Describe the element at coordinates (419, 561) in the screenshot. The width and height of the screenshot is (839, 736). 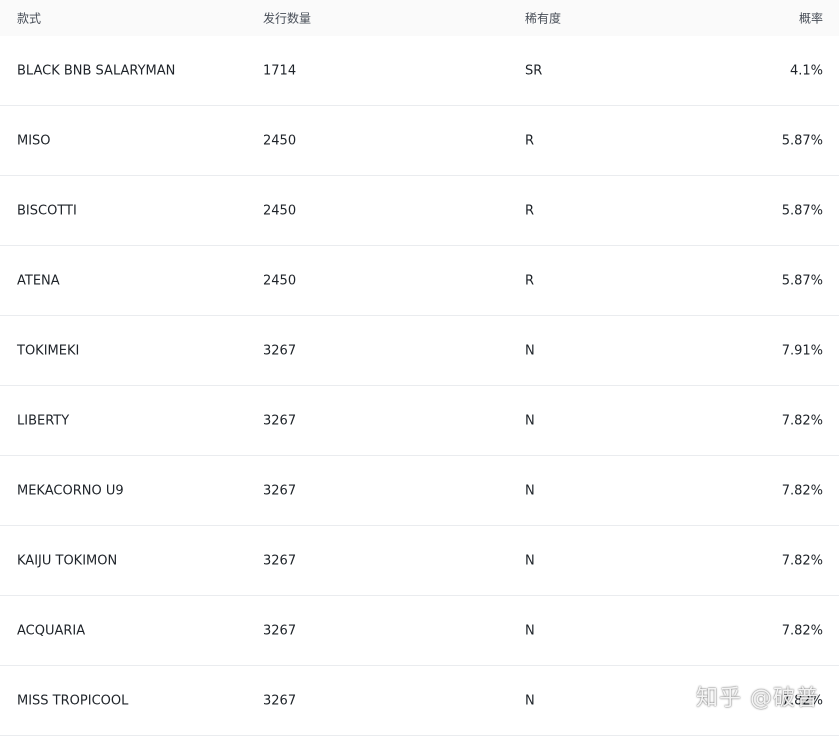
I see `table-row: KAIJU TOKIMON 3267 N 7.82%` at that location.